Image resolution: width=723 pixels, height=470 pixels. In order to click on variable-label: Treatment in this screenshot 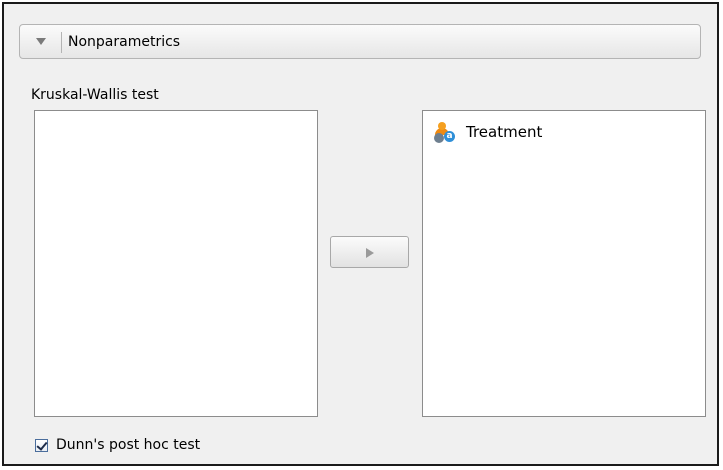, I will do `click(504, 132)`.